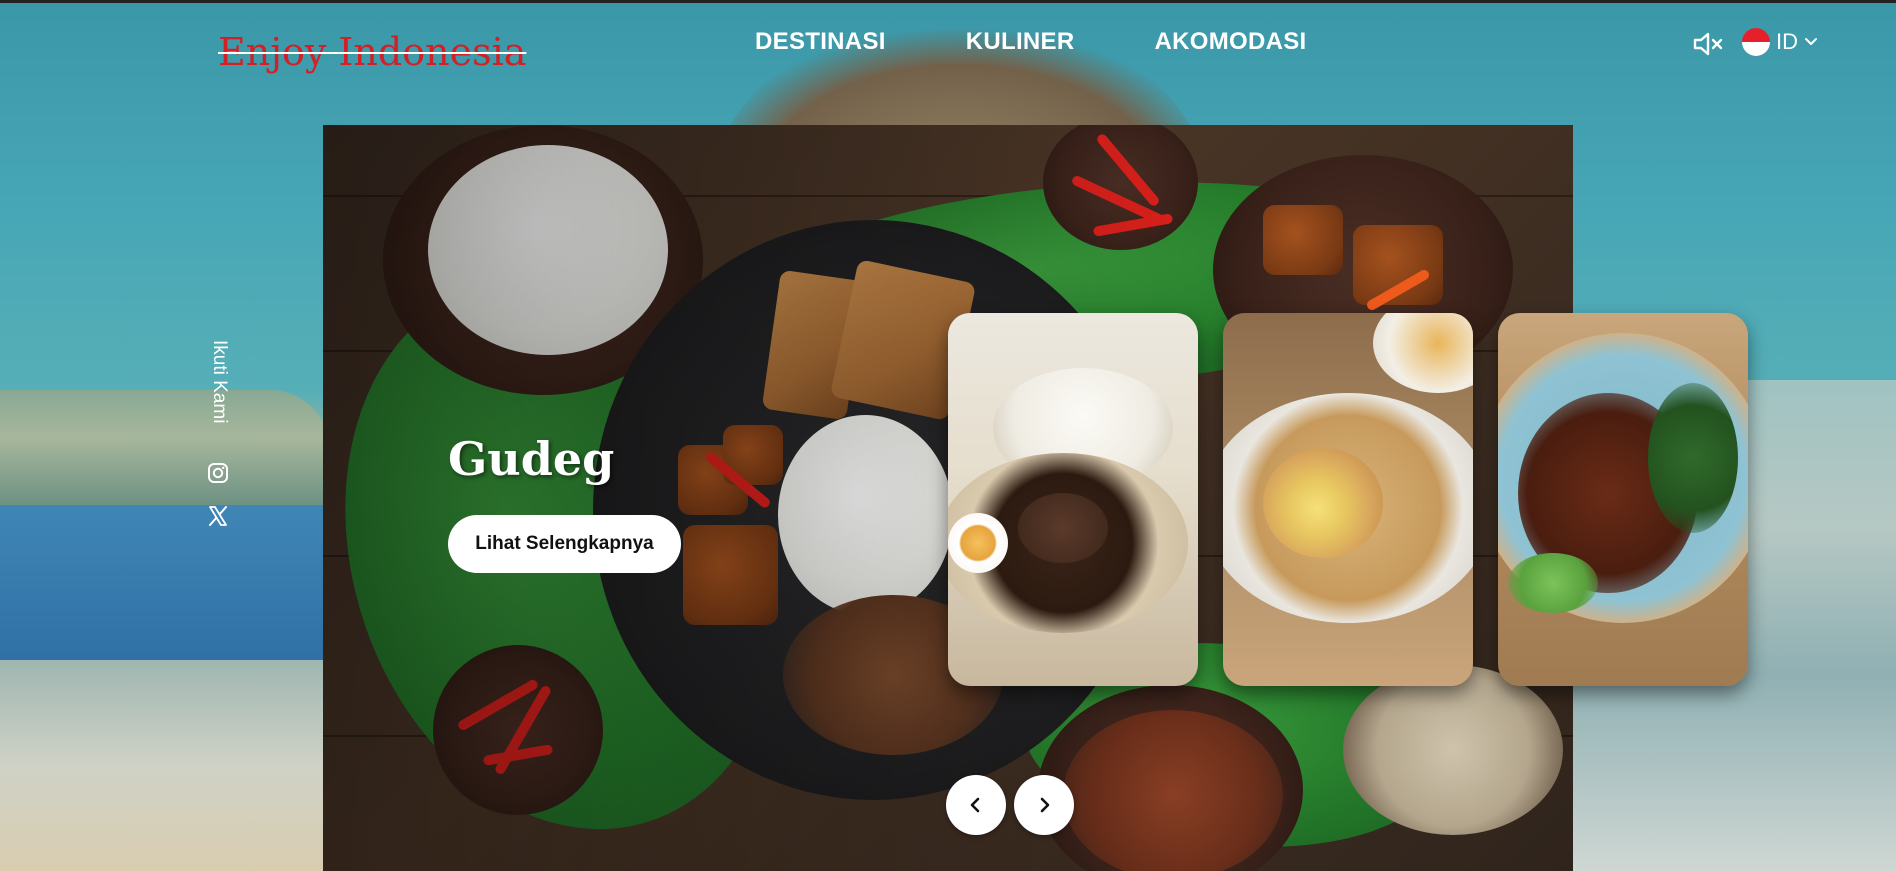 Image resolution: width=1896 pixels, height=871 pixels. What do you see at coordinates (1787, 41) in the screenshot?
I see `language-label: ID` at bounding box center [1787, 41].